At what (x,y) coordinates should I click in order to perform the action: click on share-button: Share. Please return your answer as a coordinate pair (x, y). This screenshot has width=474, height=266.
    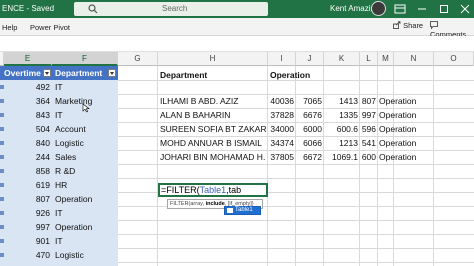
    Looking at the image, I should click on (408, 25).